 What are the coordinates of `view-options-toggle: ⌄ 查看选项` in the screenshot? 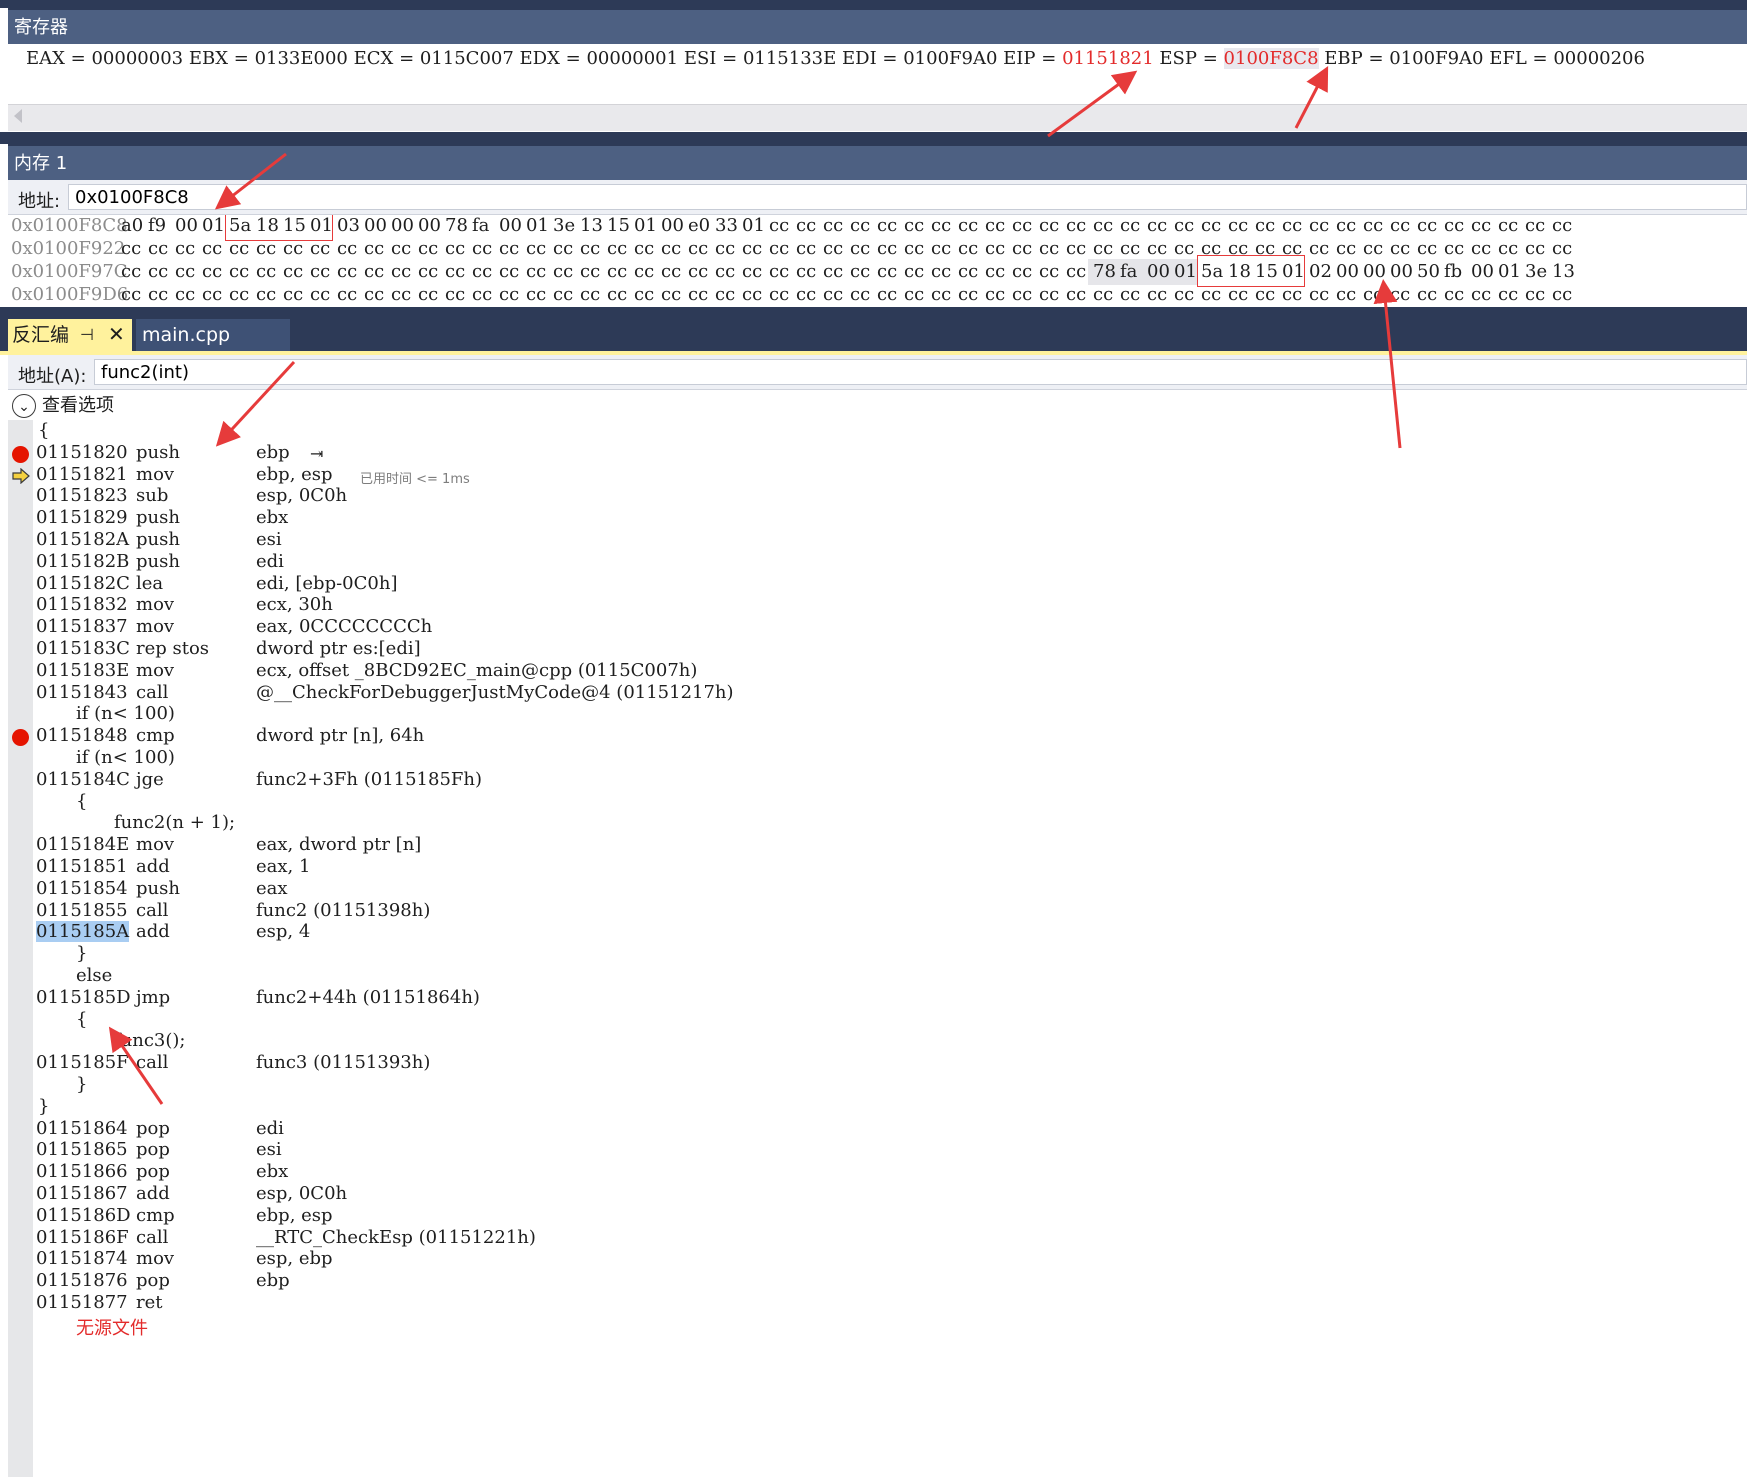 It's located at (63, 406).